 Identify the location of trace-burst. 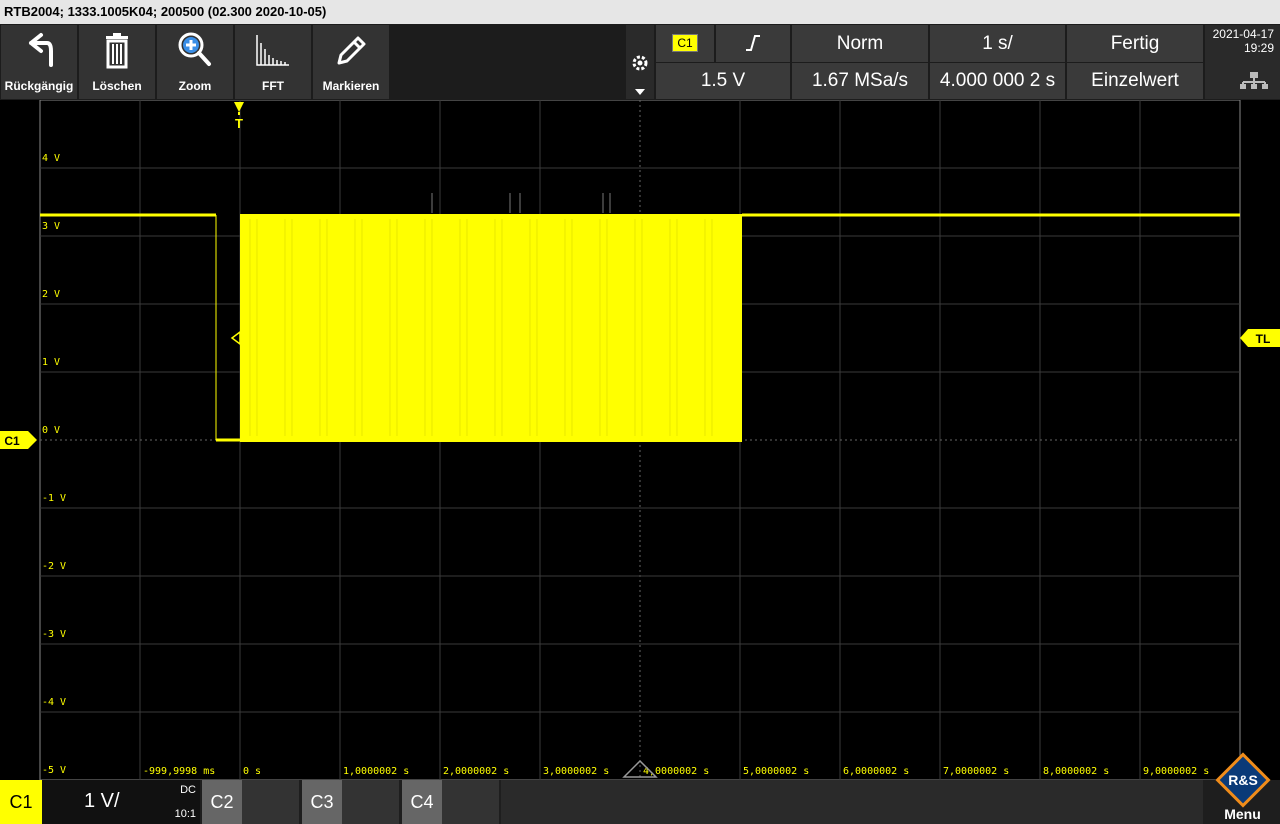
(491, 328).